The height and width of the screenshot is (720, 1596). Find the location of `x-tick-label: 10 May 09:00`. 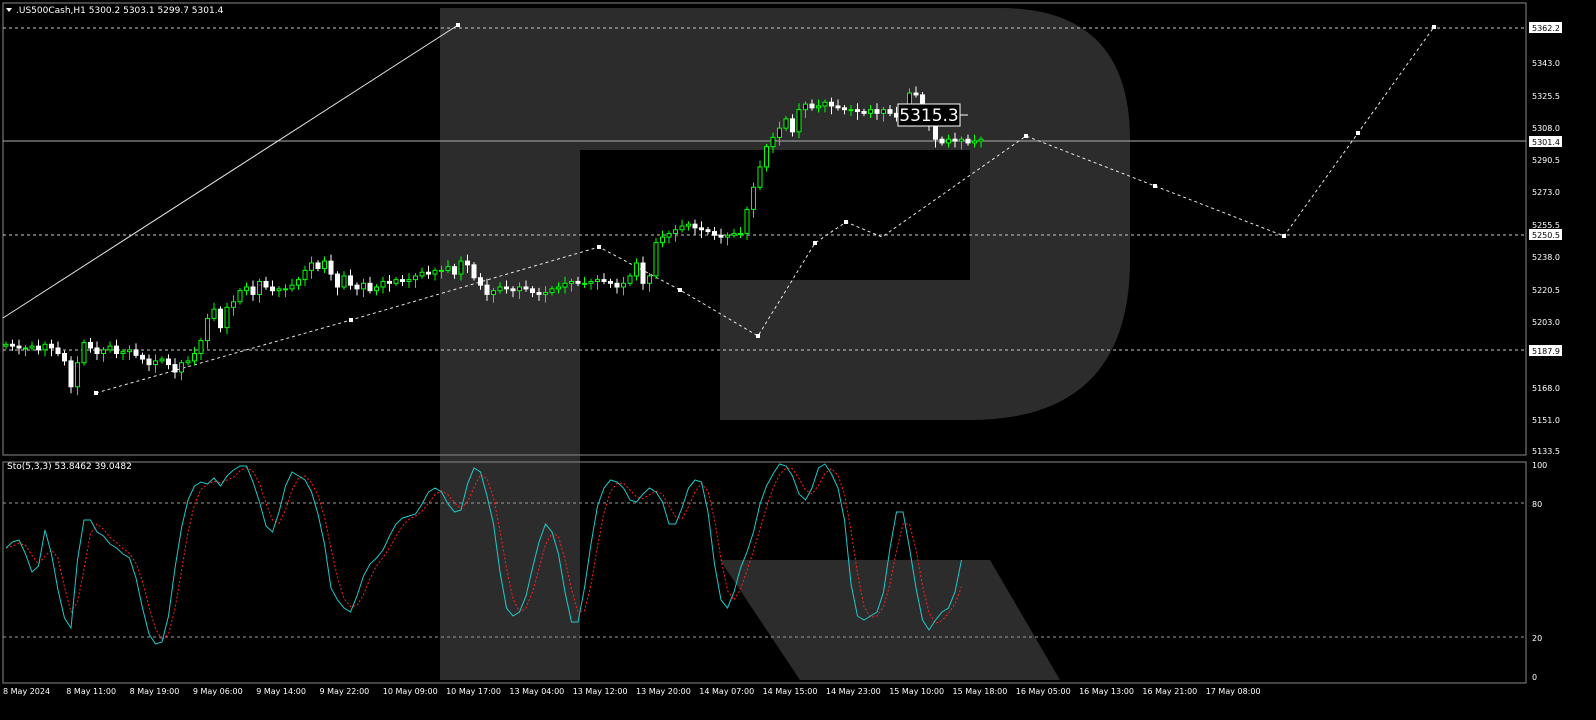

x-tick-label: 10 May 09:00 is located at coordinates (410, 691).